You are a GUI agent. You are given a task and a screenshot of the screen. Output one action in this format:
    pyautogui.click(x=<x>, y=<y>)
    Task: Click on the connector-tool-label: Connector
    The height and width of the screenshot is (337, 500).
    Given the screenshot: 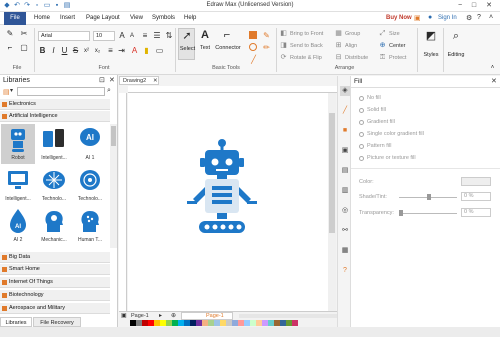 What is the action you would take?
    pyautogui.click(x=228, y=48)
    